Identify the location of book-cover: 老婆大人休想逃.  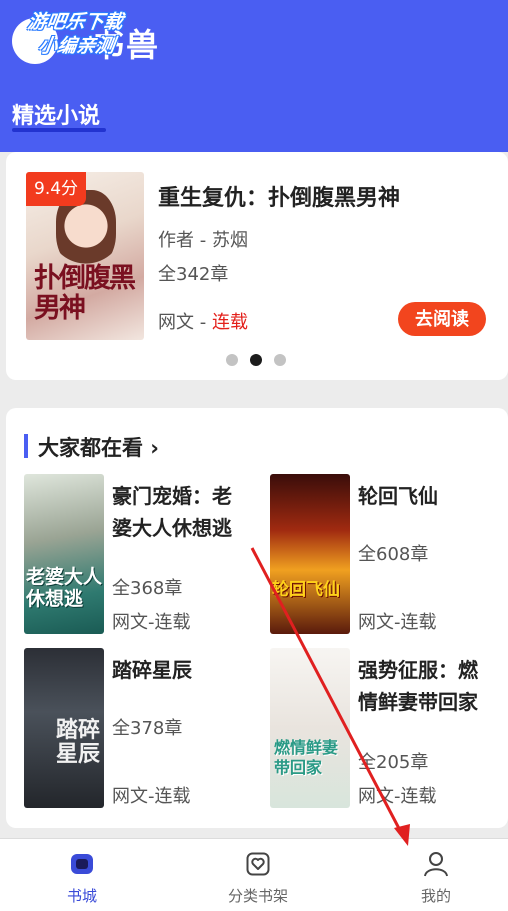
(64, 554).